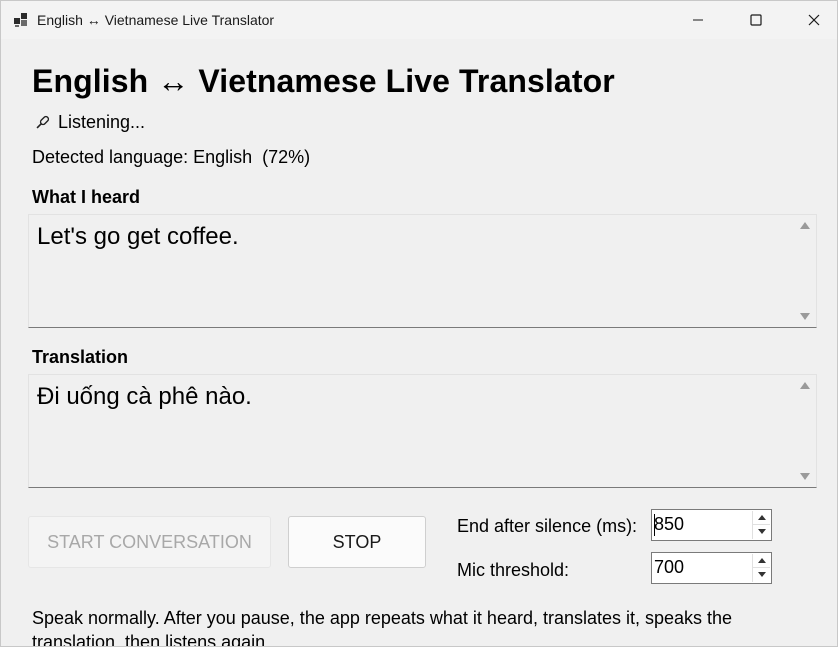 Image resolution: width=838 pixels, height=647 pixels. What do you see at coordinates (144, 396) in the screenshot?
I see `translation-text: Đi uống cà phê nào.` at bounding box center [144, 396].